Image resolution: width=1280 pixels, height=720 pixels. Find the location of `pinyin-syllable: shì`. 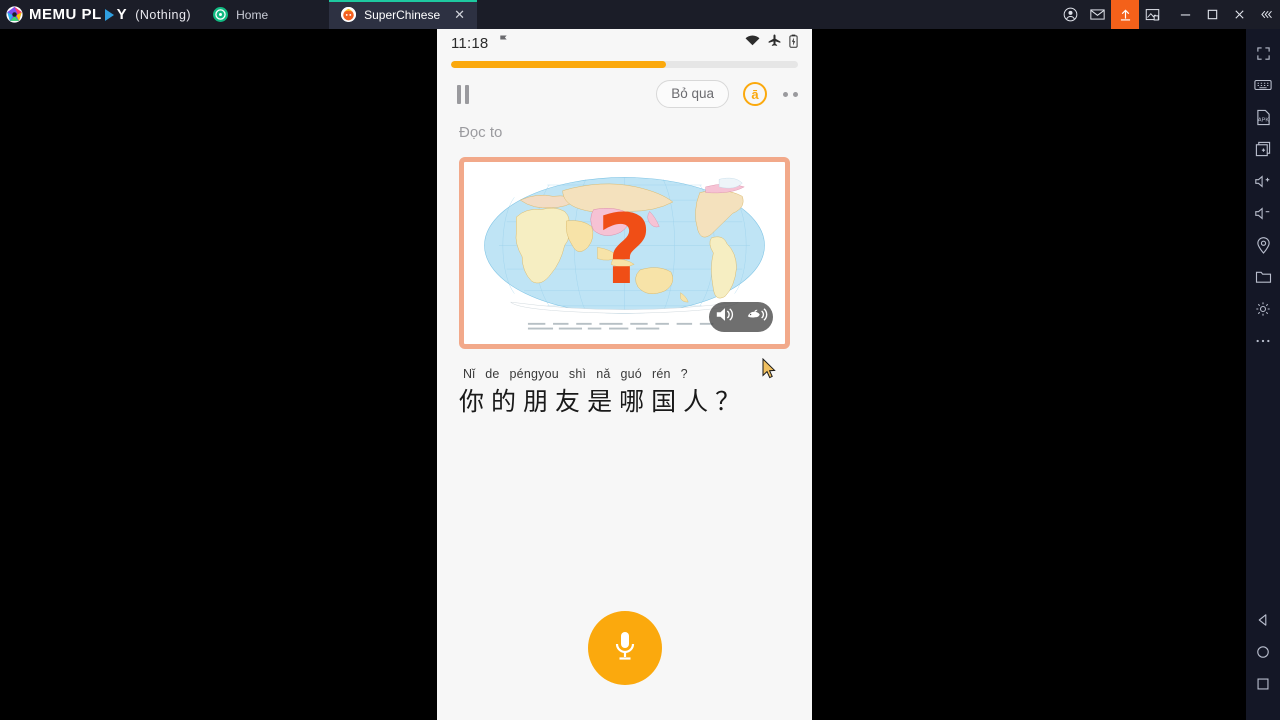

pinyin-syllable: shì is located at coordinates (577, 374).